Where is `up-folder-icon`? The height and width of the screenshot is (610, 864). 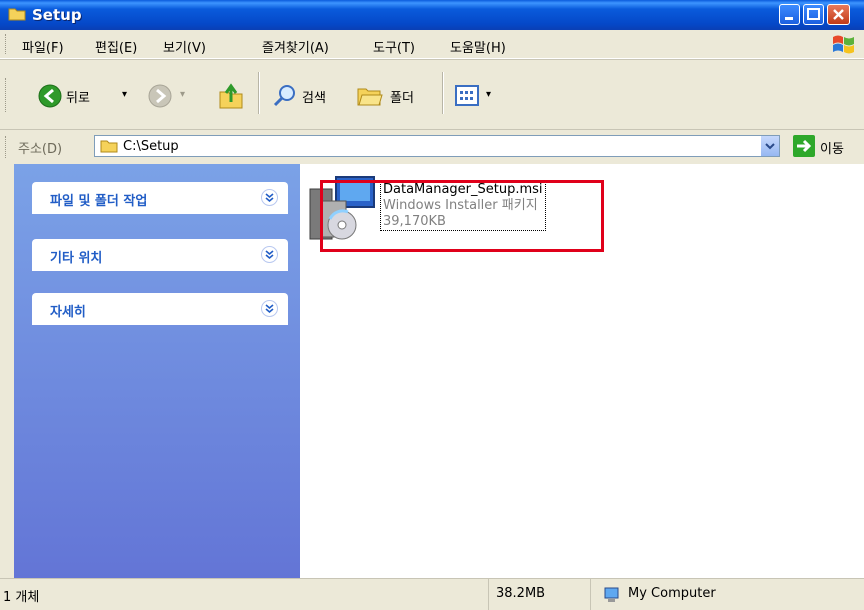 up-folder-icon is located at coordinates (231, 96).